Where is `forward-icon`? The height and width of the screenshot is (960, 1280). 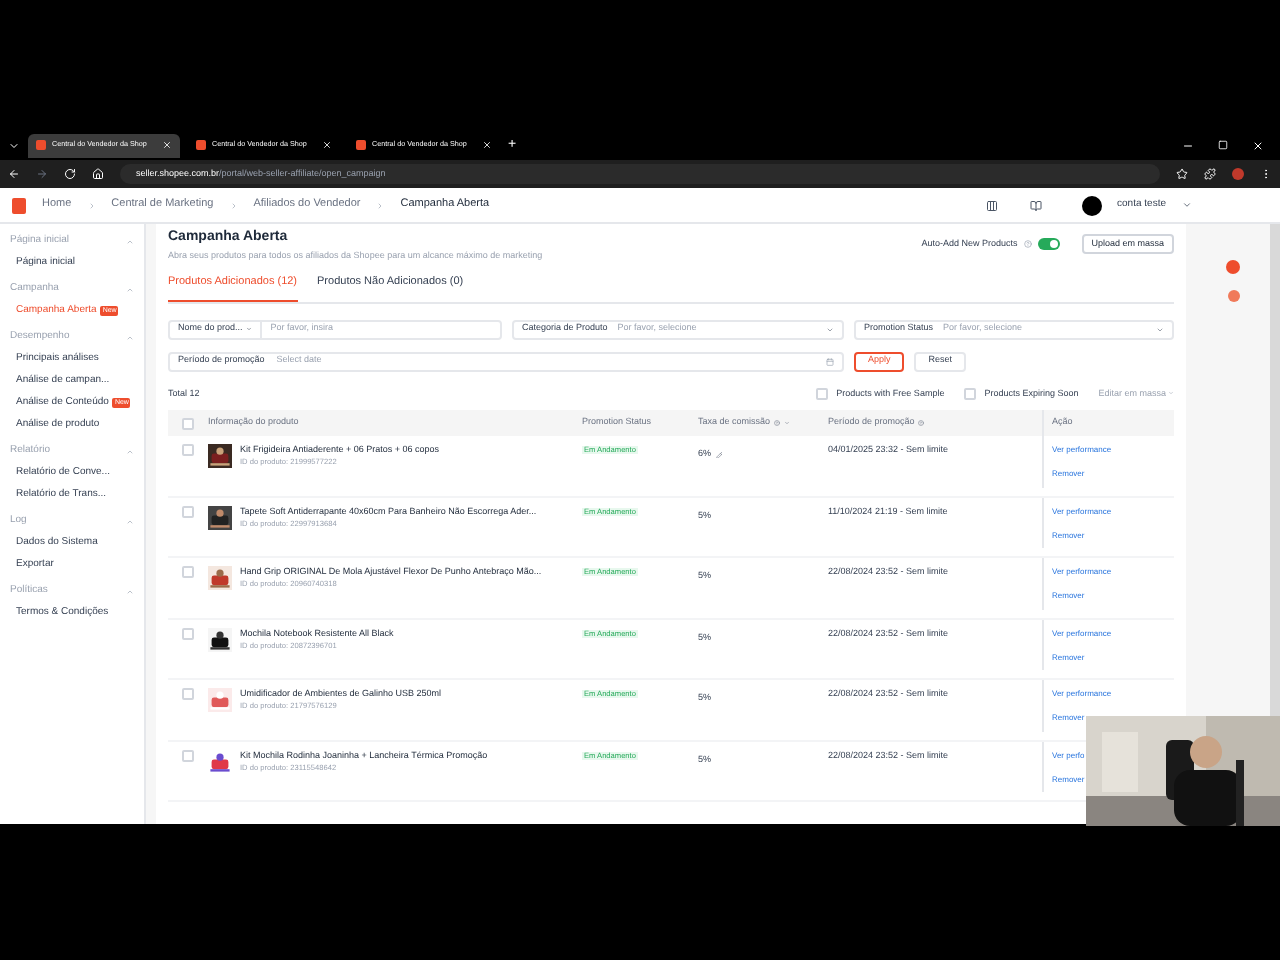 forward-icon is located at coordinates (42, 174).